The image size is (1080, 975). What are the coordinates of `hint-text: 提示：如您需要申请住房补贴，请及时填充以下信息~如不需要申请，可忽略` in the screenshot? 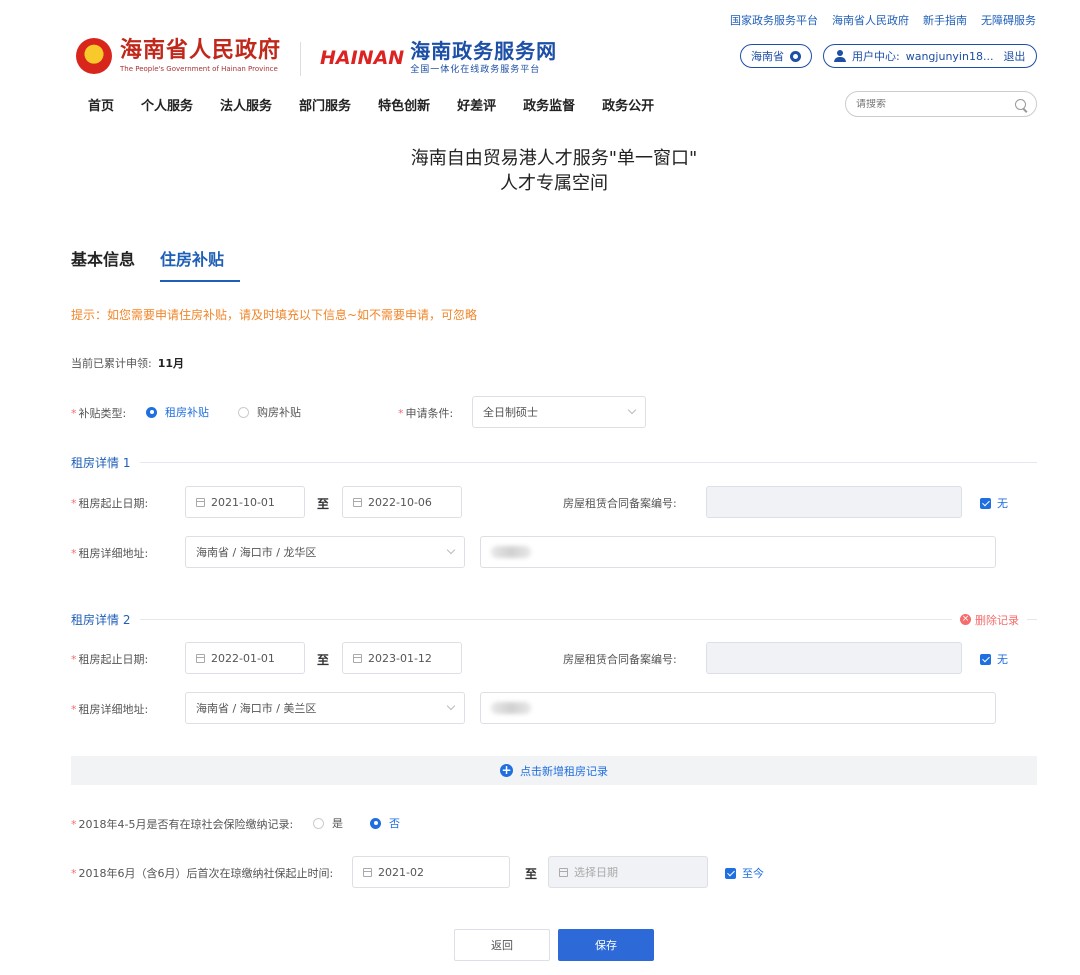 It's located at (274, 315).